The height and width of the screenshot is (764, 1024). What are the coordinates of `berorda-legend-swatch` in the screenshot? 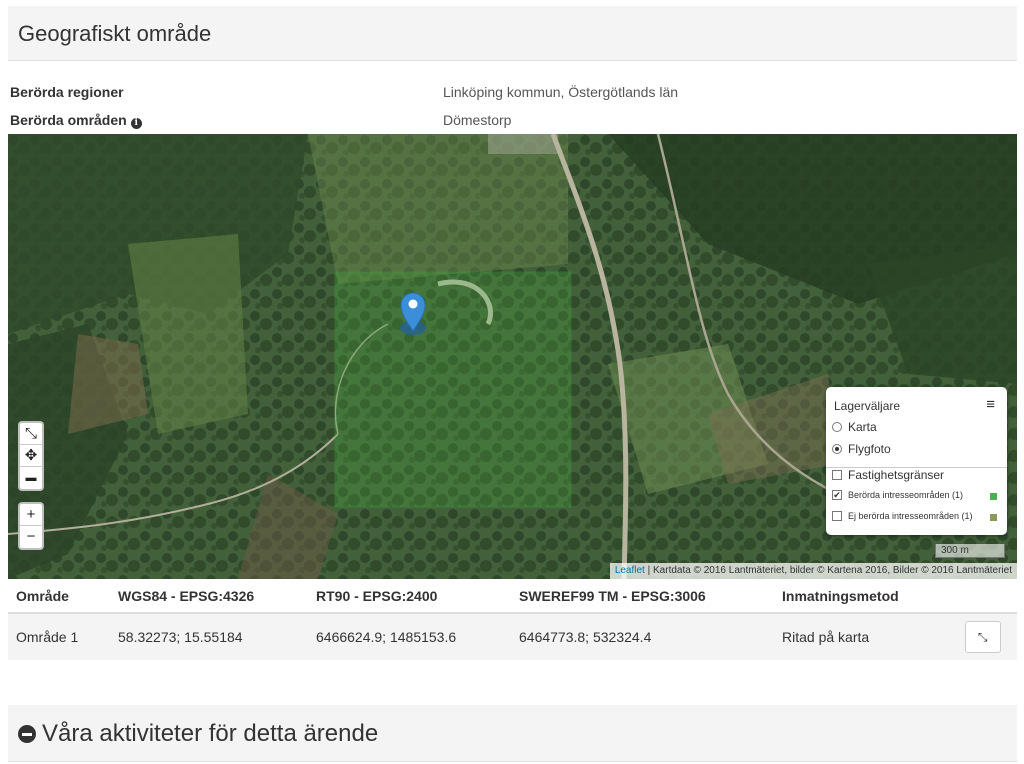 It's located at (993, 496).